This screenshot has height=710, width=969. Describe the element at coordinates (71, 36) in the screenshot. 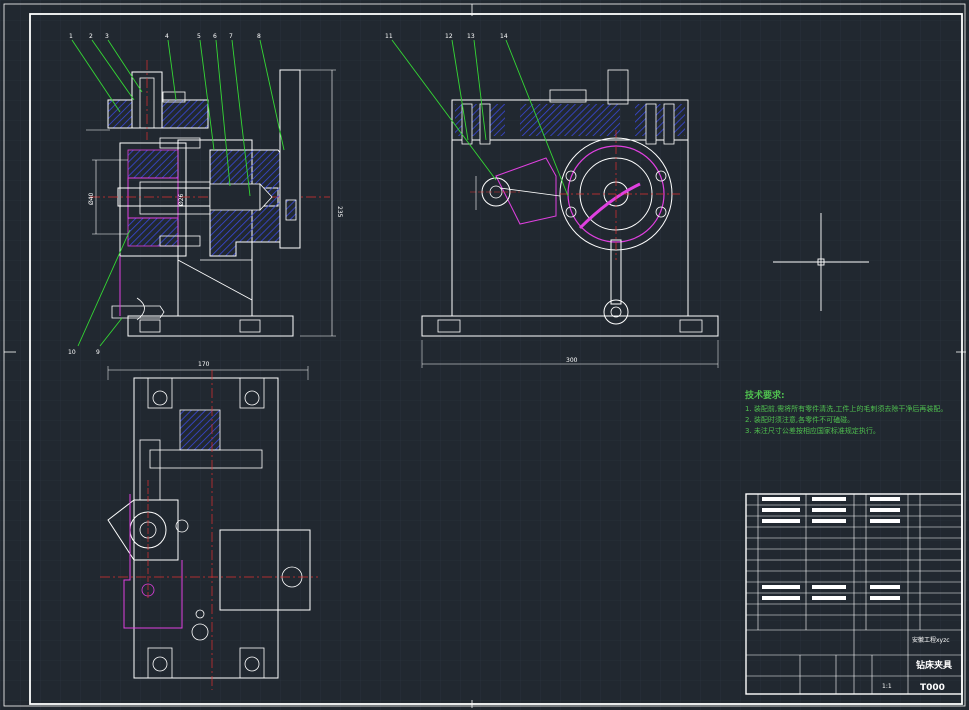

I see `part-number-1: 1` at that location.